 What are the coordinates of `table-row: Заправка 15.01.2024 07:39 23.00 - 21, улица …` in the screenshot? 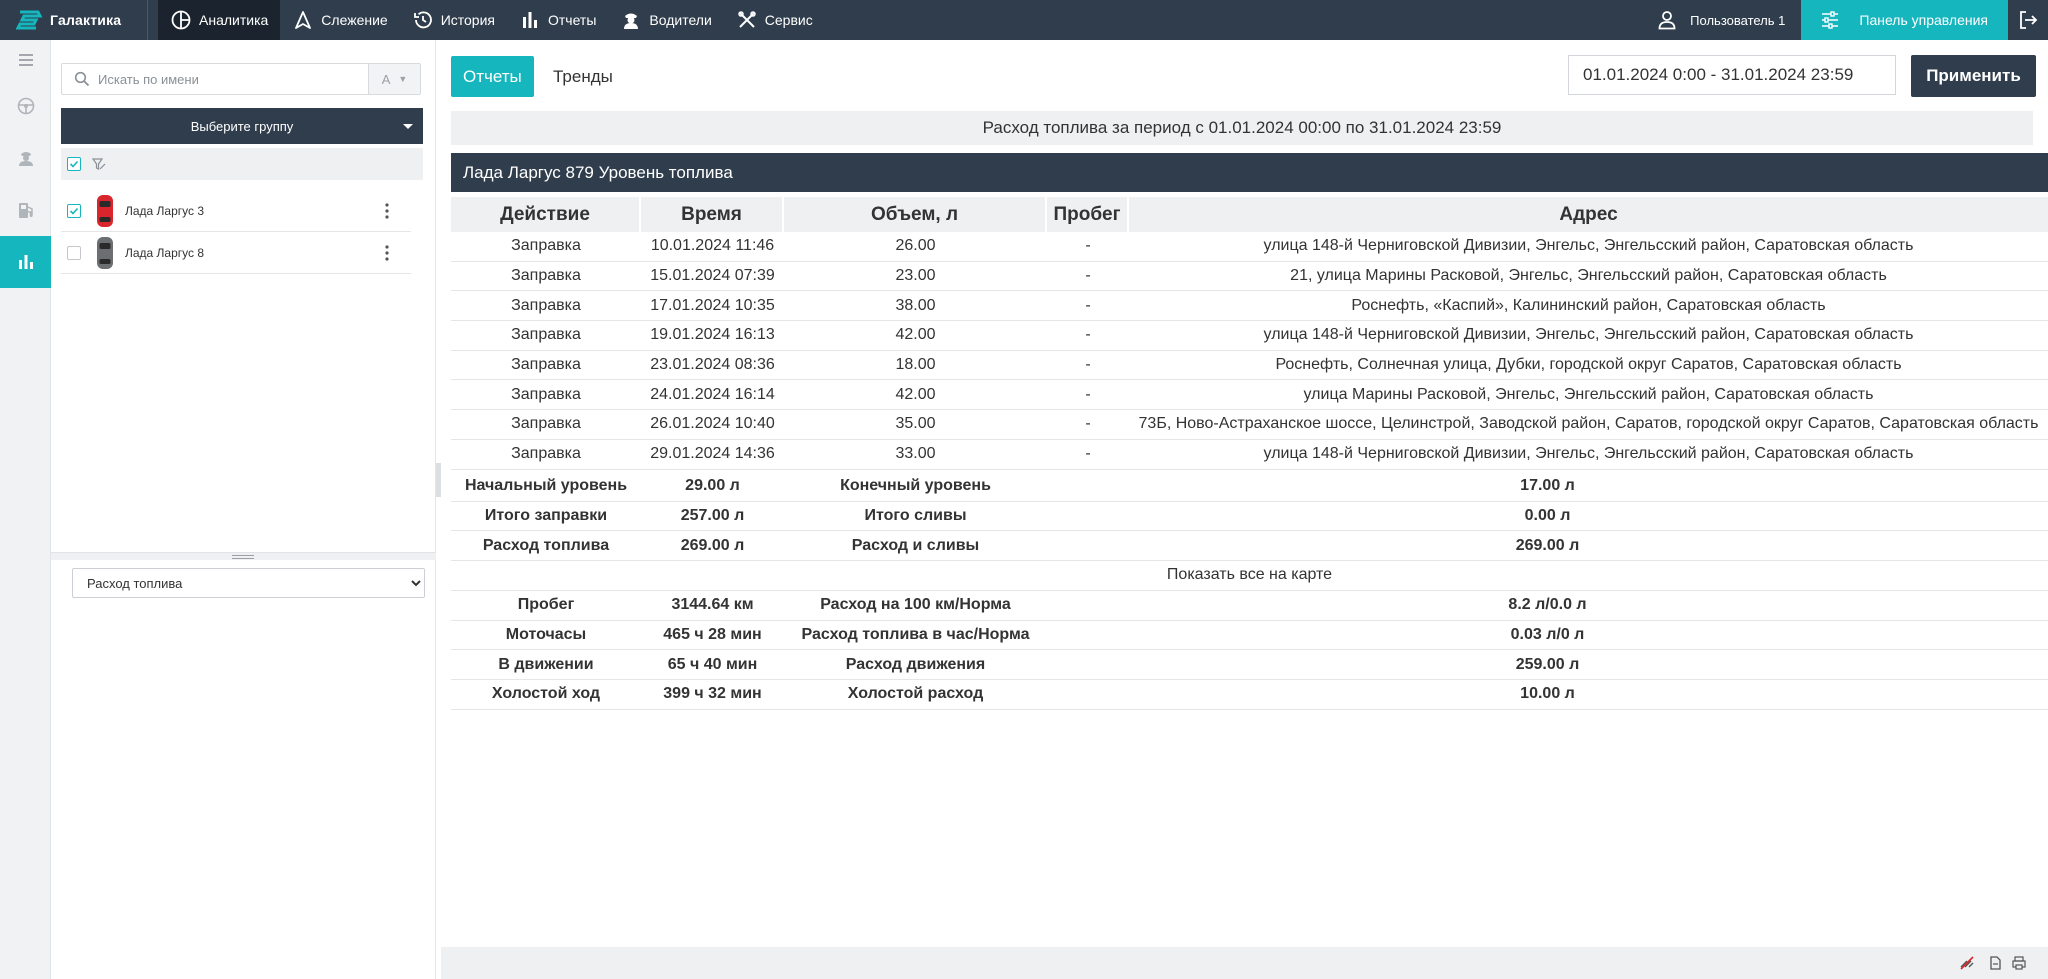 It's located at (1249, 277).